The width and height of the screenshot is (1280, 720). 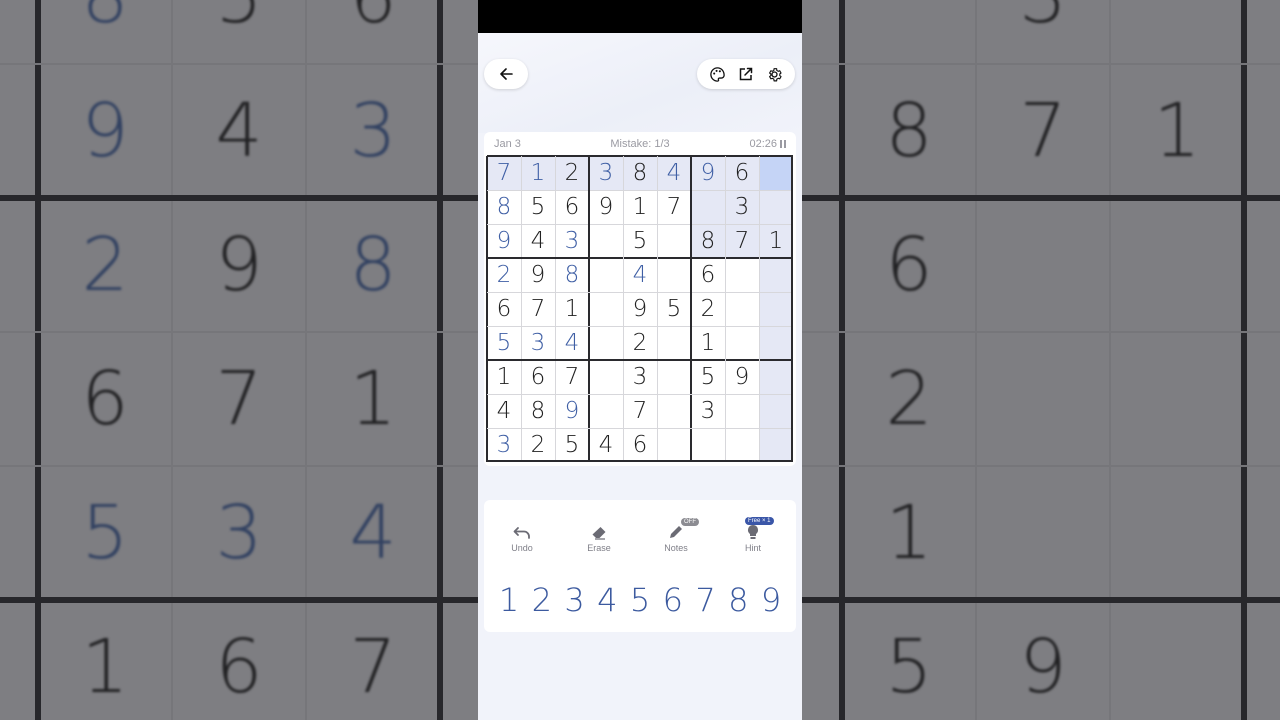 I want to click on cell-r7c6, so click(x=674, y=377).